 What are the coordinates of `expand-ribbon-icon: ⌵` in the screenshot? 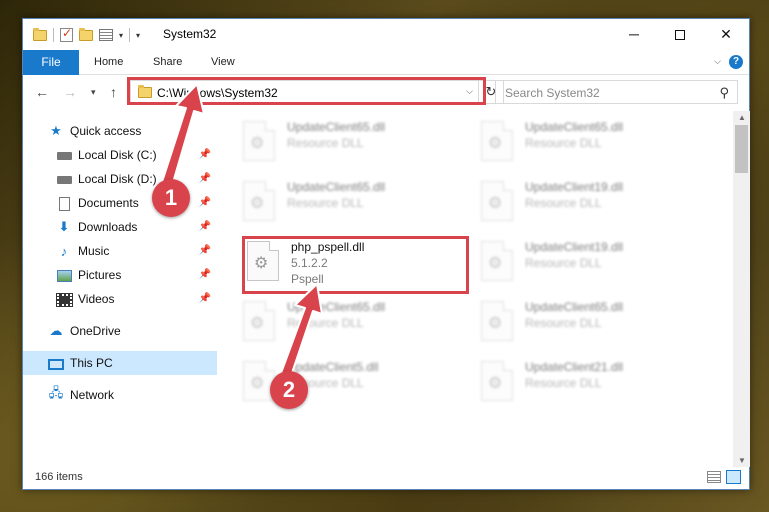 It's located at (717, 61).